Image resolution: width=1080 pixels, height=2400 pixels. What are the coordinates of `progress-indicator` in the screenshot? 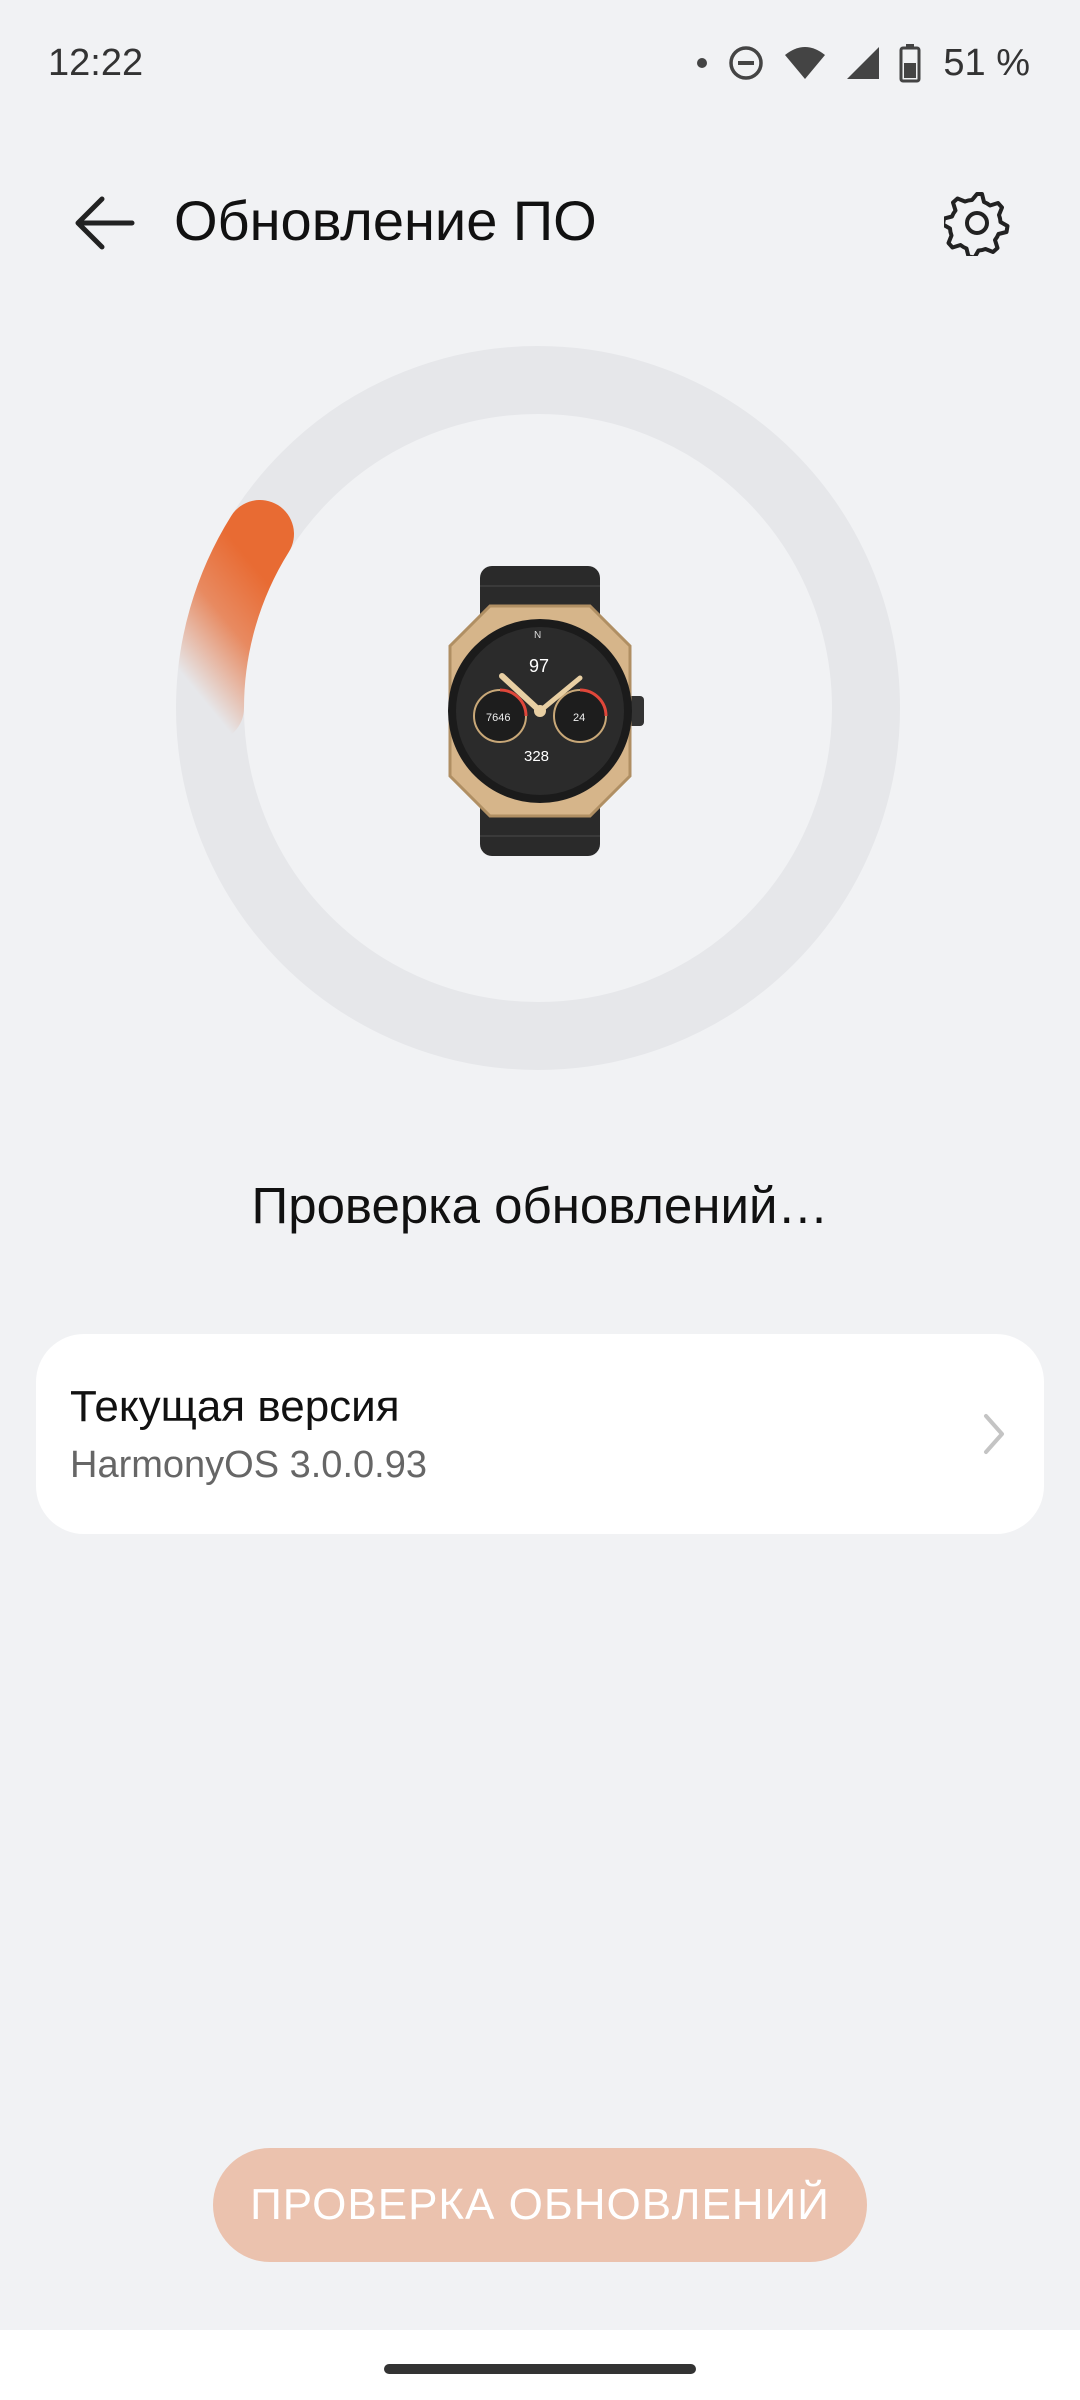 It's located at (235, 621).